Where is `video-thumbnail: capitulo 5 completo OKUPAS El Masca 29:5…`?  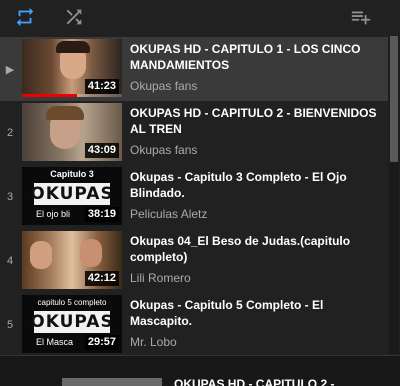
video-thumbnail: capitulo 5 completo OKUPAS El Masca 29:5… is located at coordinates (72, 324).